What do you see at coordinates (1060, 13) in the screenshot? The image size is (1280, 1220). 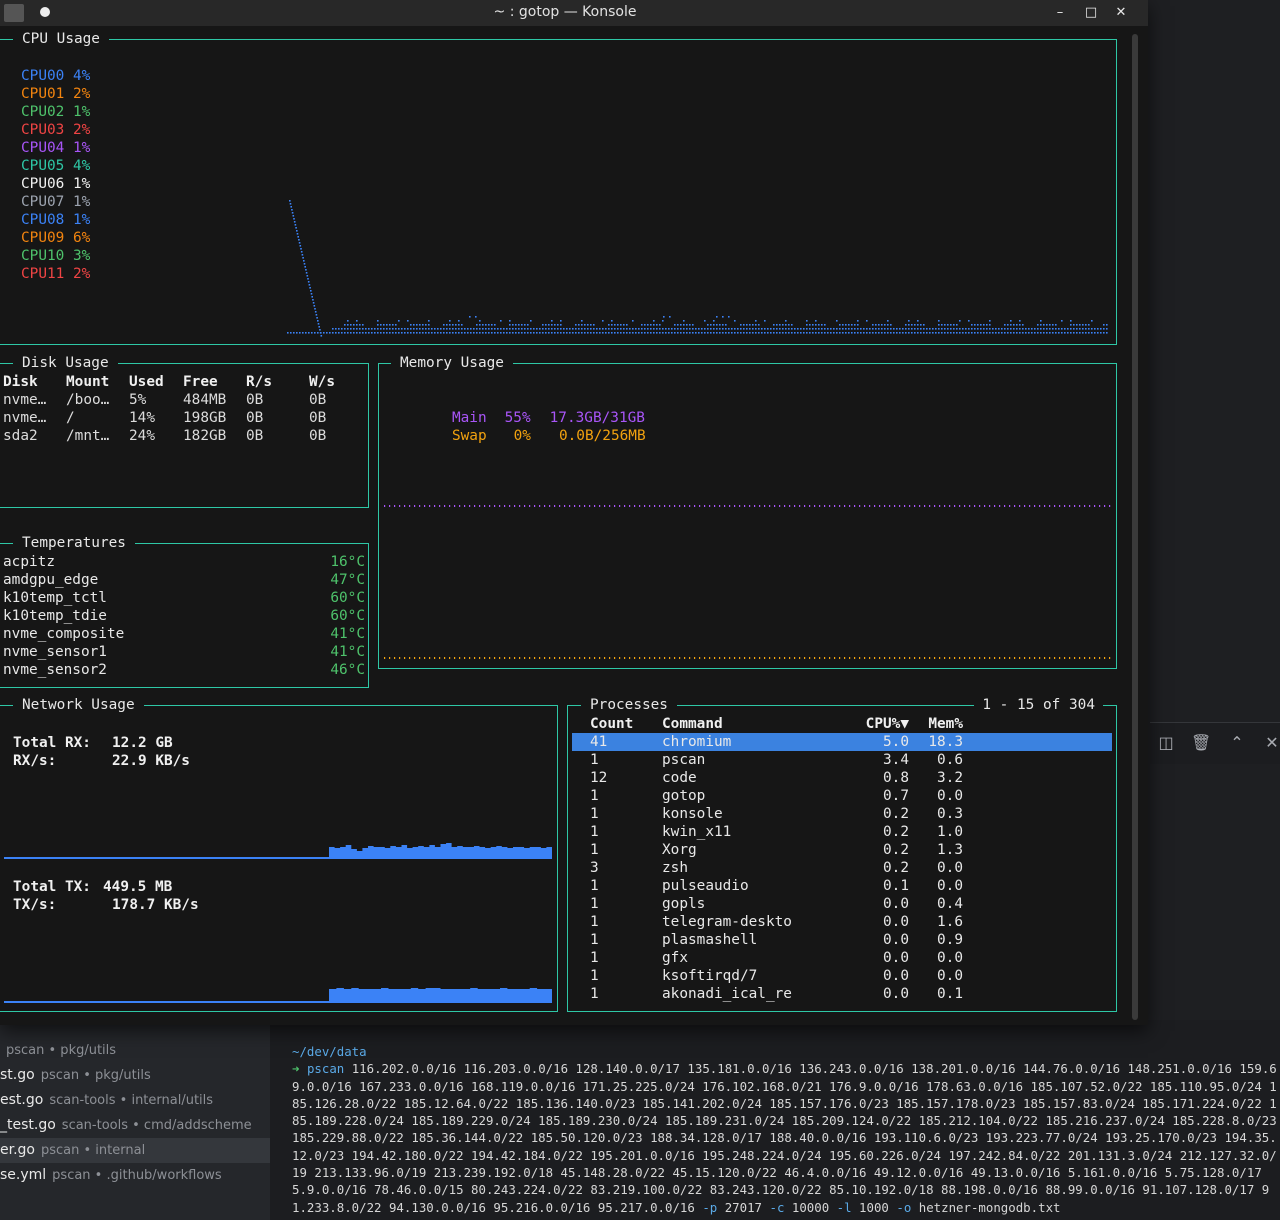 I see `minimize-button: –` at bounding box center [1060, 13].